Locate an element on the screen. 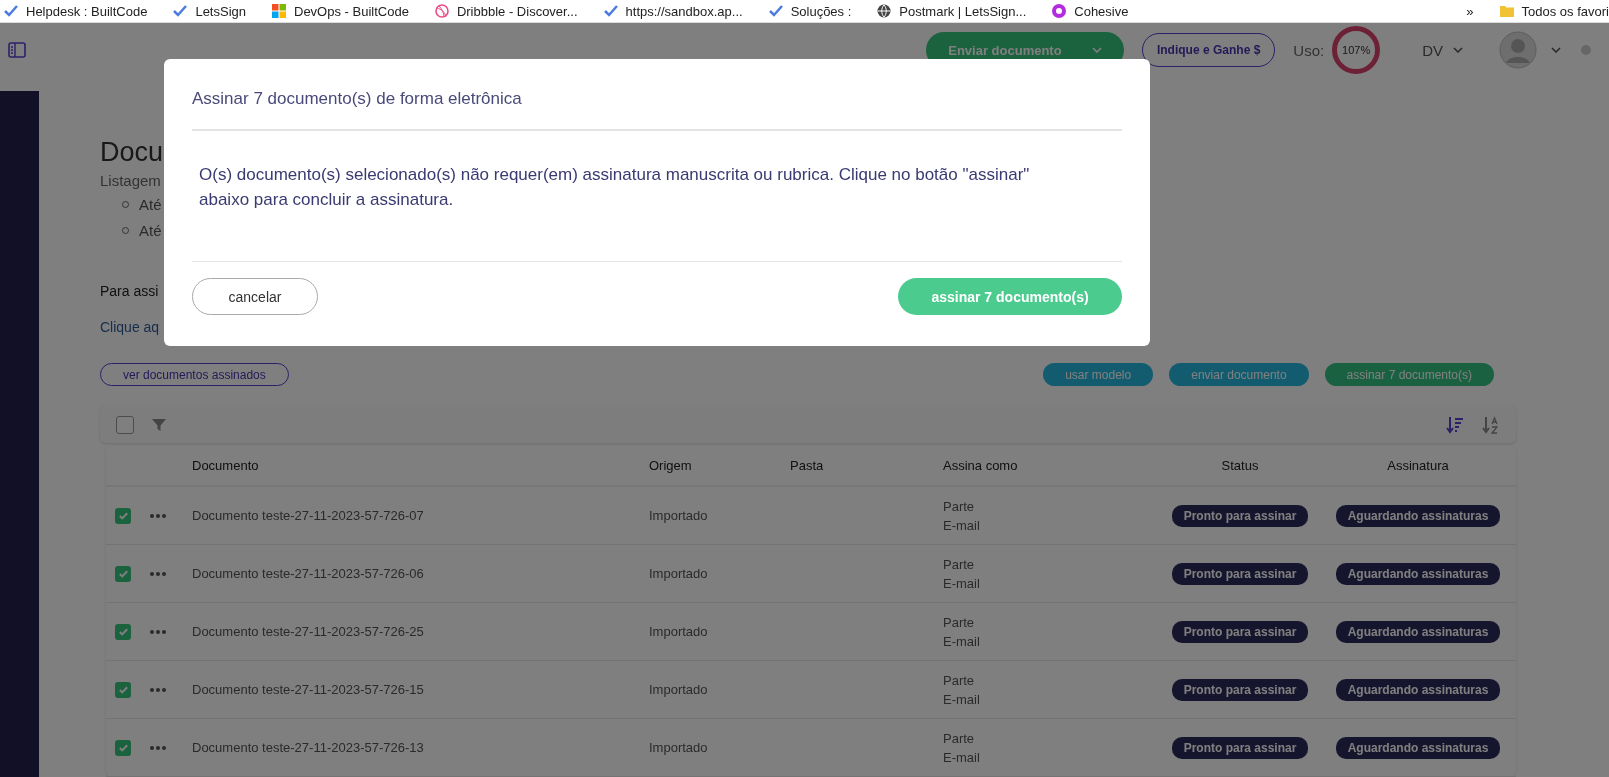 This screenshot has width=1609, height=777. sort-descending-icon is located at coordinates (1455, 424).